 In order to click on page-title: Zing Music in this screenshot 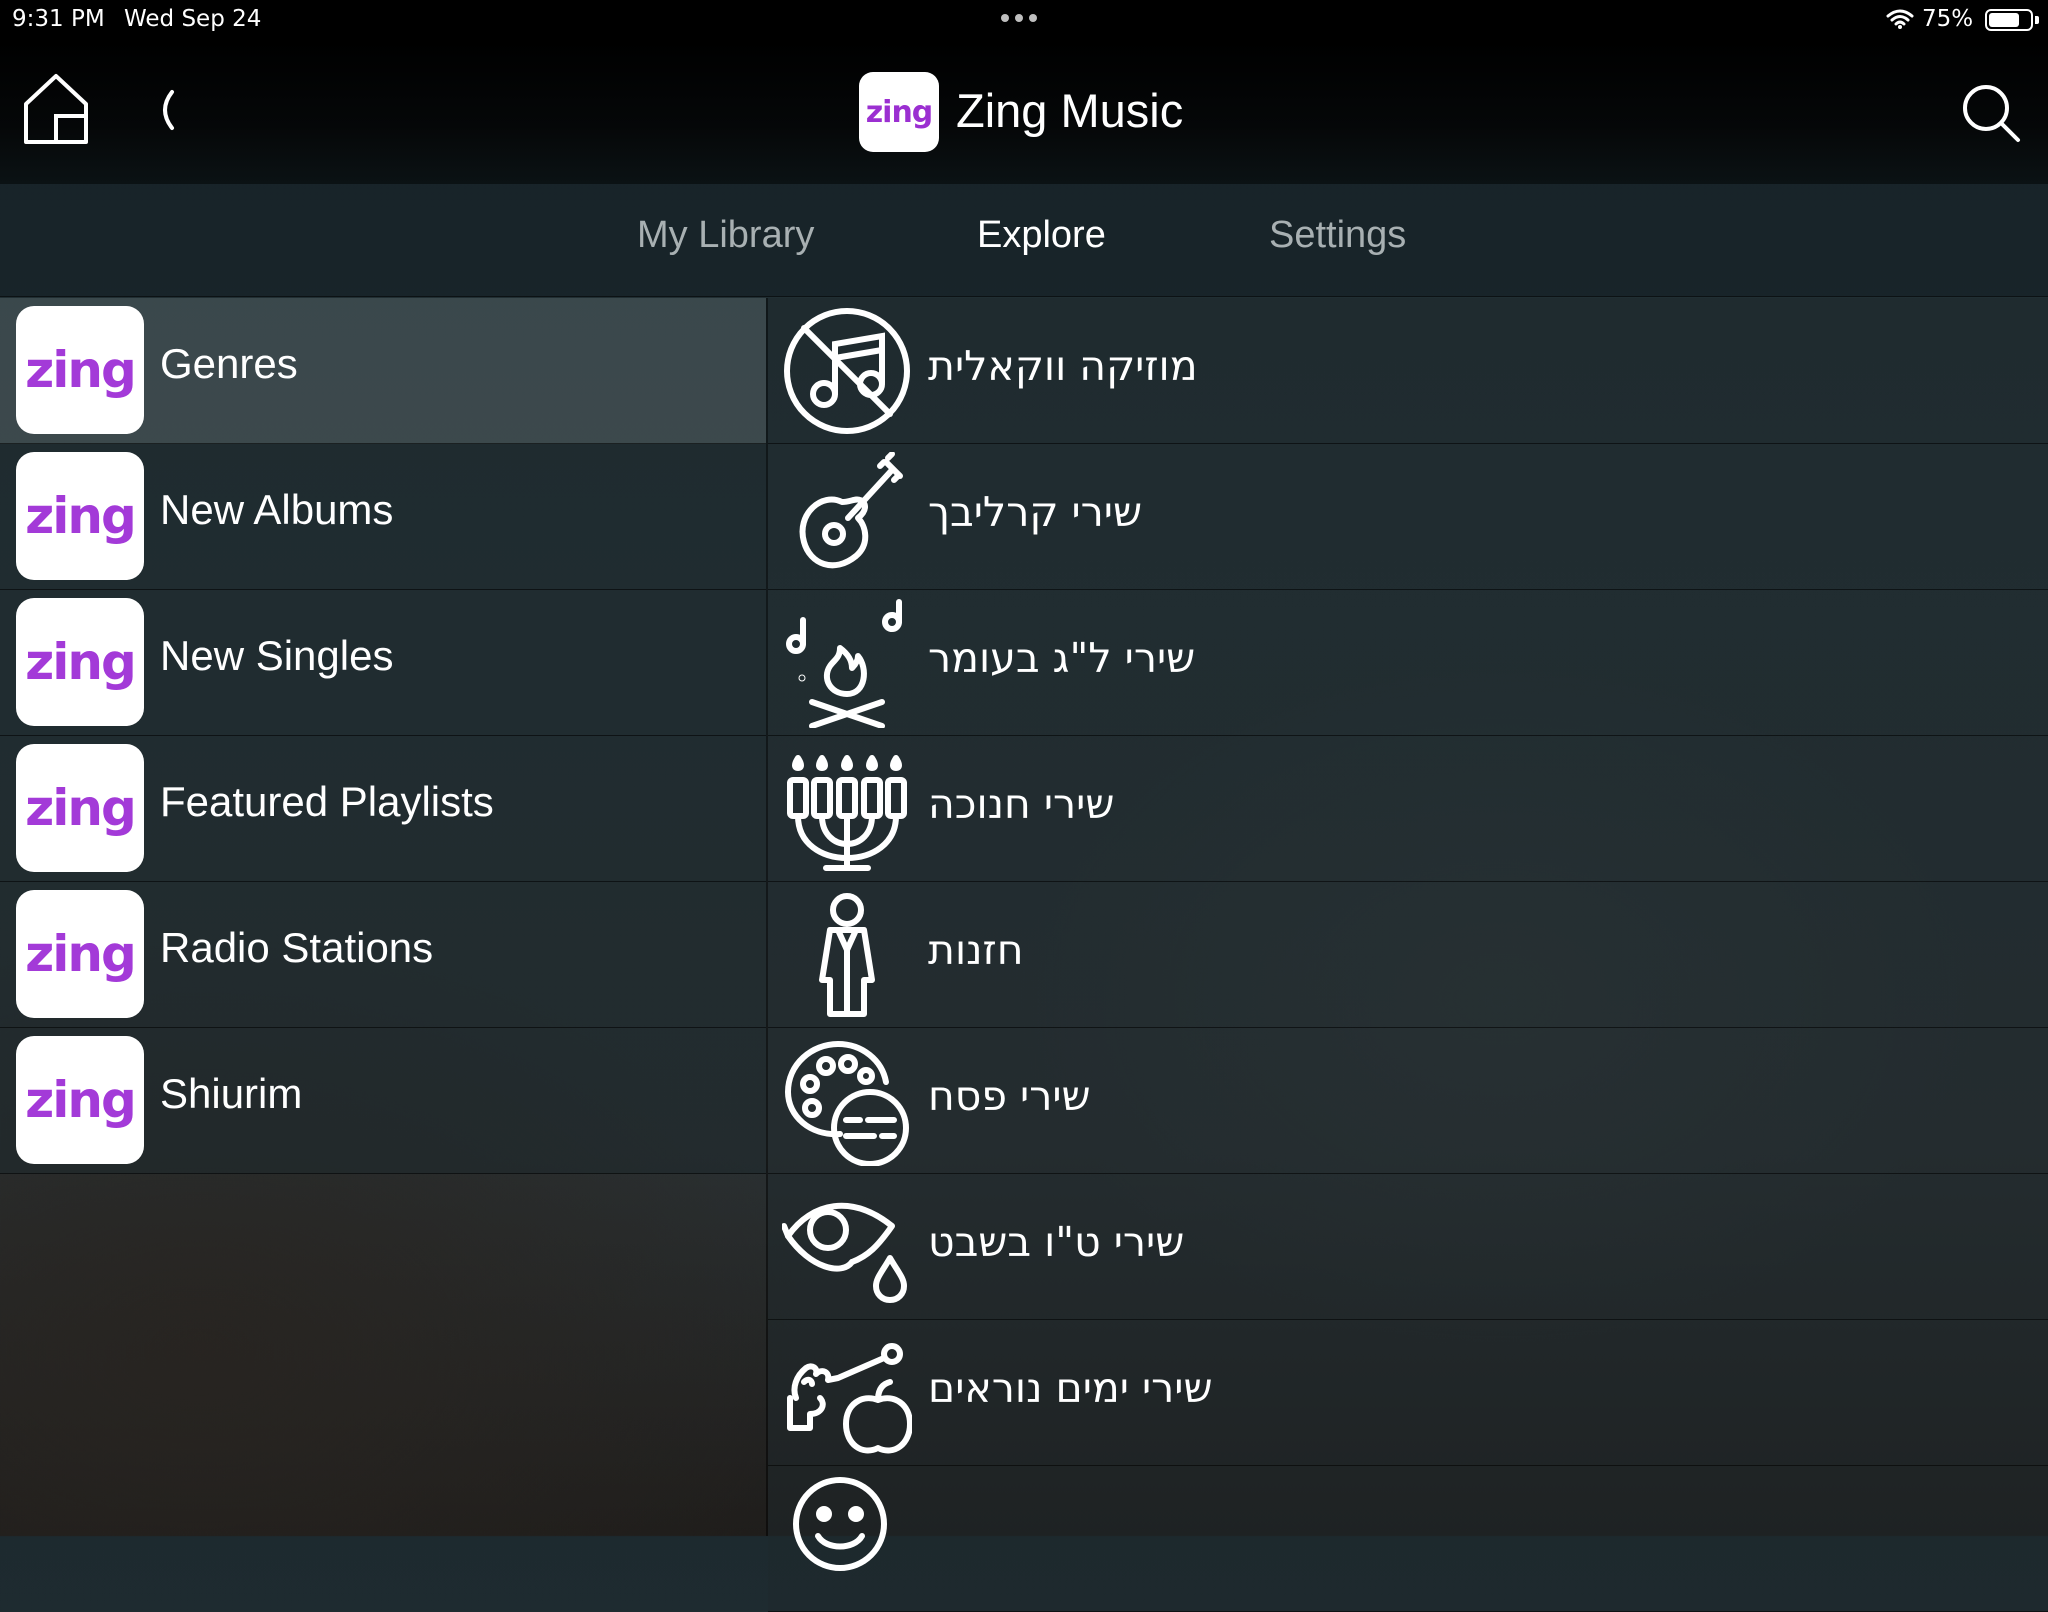, I will do `click(1070, 110)`.